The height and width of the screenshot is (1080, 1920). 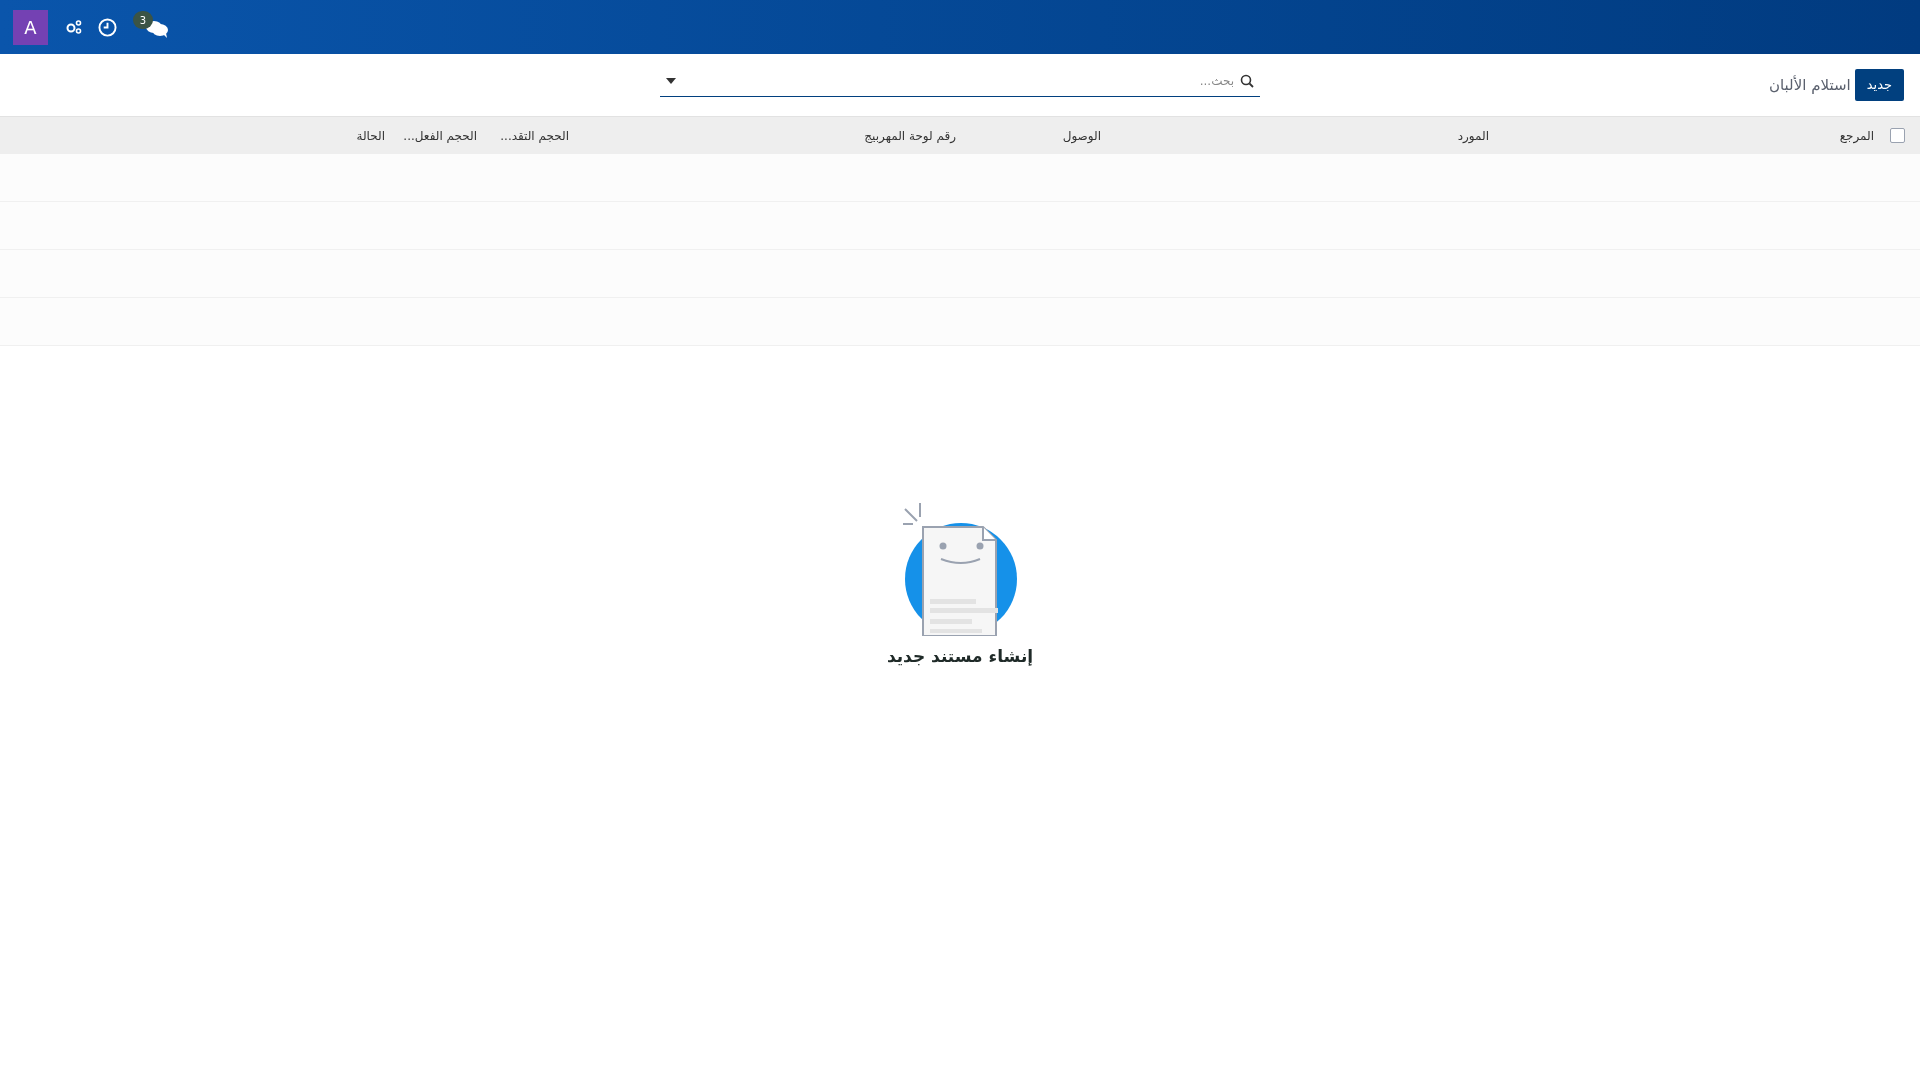 I want to click on select-all-checkbox, so click(x=1897, y=135).